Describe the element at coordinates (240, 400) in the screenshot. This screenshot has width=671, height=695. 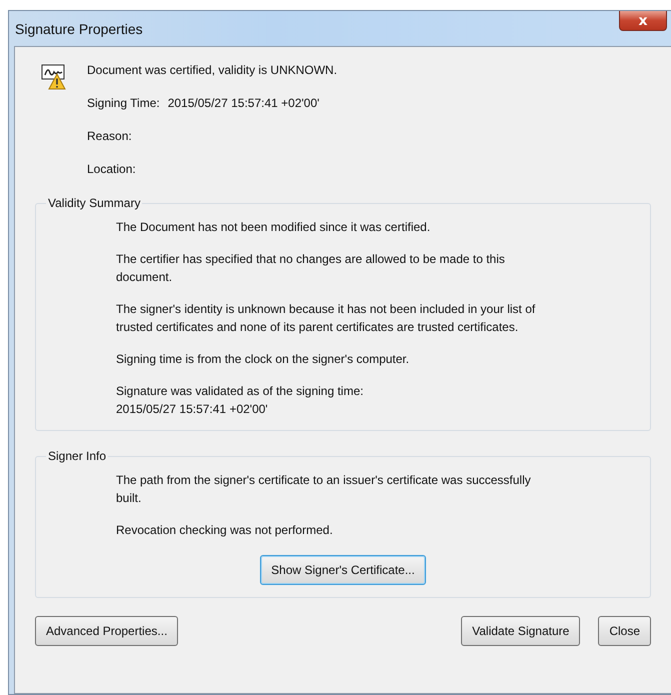
I see `info-text: Signature was validated as of the signing time: 2015/05/27 15:57:41 +02'00'` at that location.